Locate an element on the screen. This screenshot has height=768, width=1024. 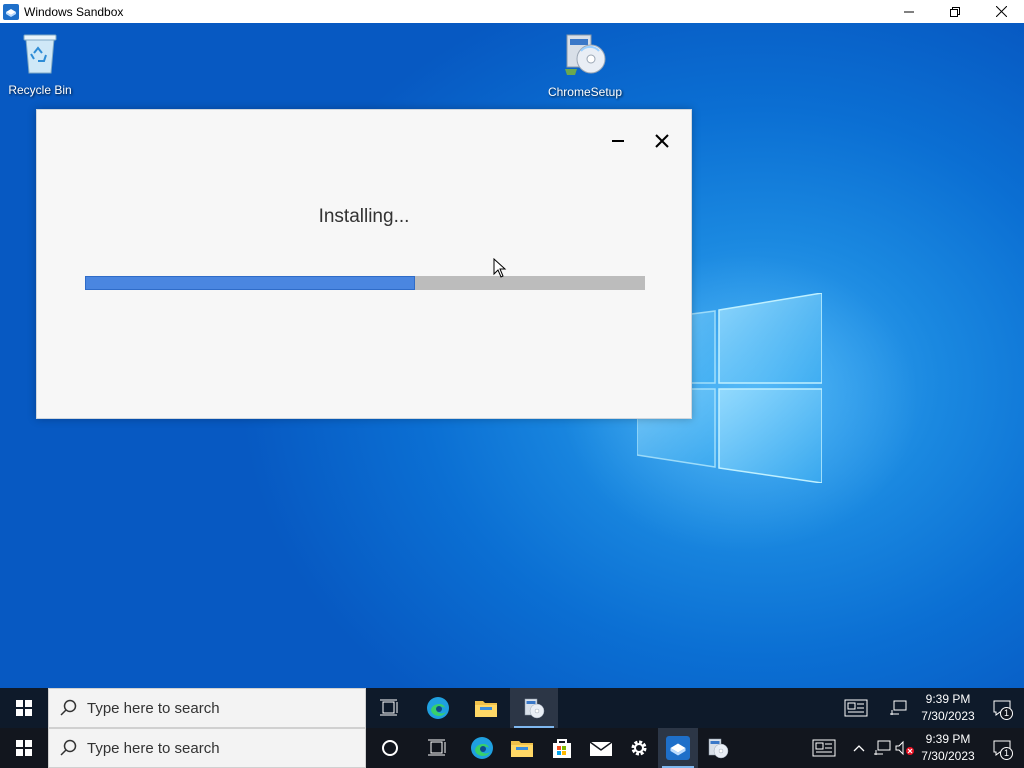
chromesetup-label: ChromeSetup is located at coordinates (585, 92).